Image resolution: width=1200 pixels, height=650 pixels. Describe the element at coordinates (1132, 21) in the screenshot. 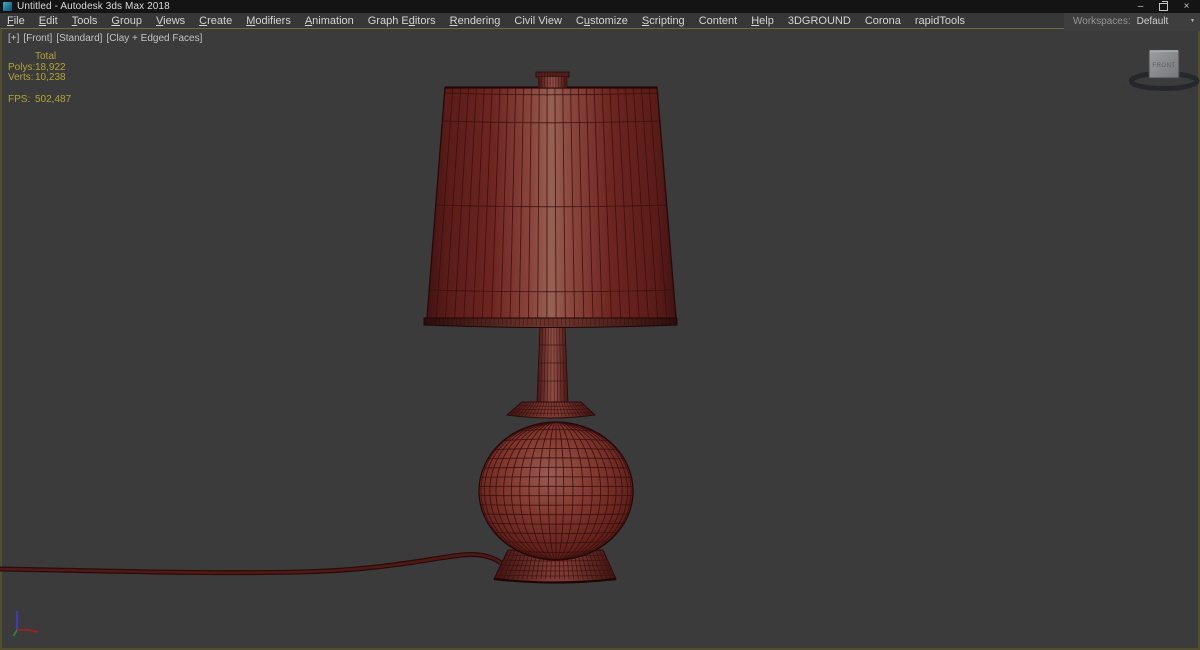

I see `workspaces-panel: Workspaces: Default ▼` at that location.